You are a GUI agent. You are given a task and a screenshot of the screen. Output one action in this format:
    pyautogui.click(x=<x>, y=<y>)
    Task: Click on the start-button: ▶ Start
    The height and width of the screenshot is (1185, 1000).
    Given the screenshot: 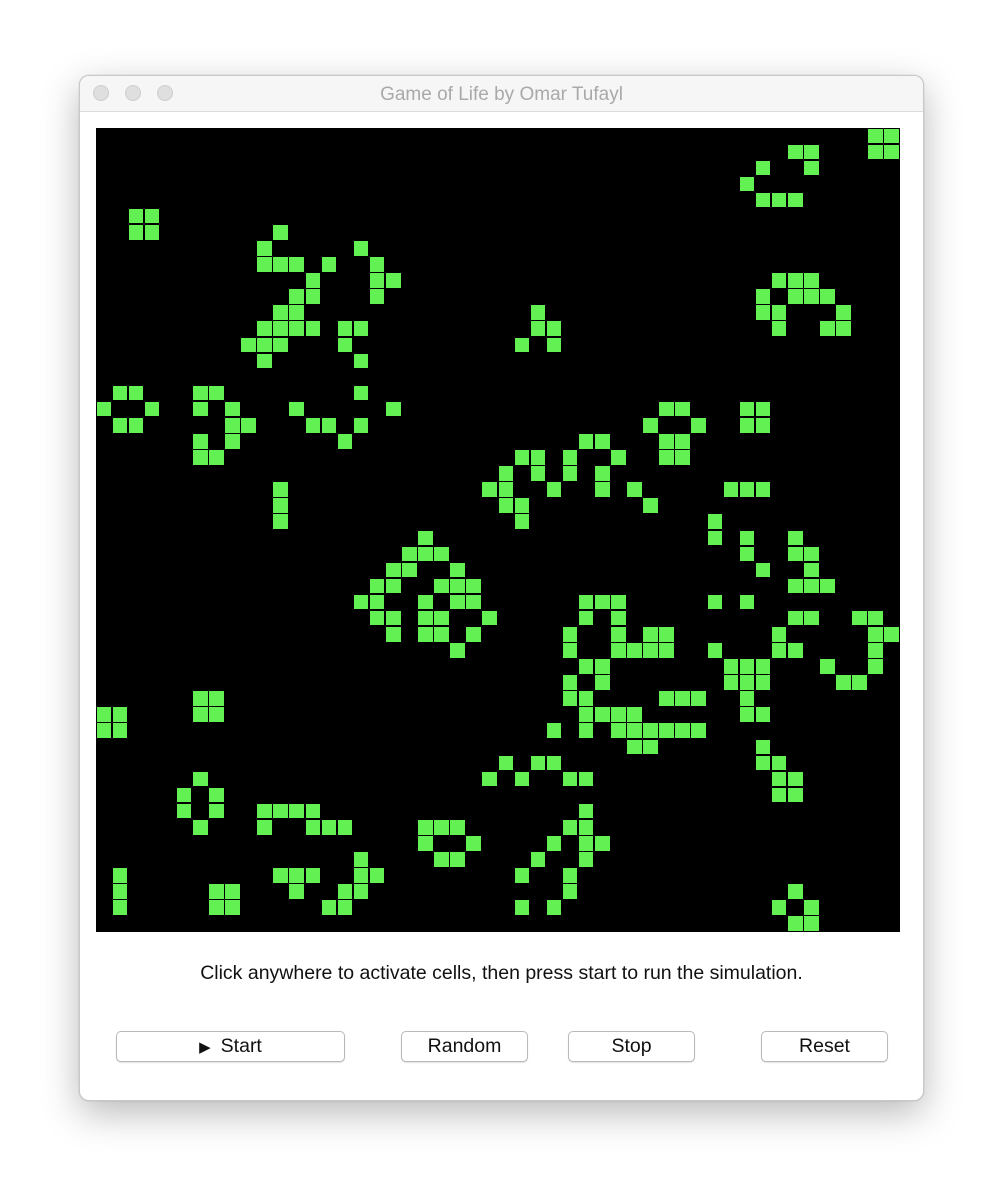 What is the action you would take?
    pyautogui.click(x=230, y=1046)
    